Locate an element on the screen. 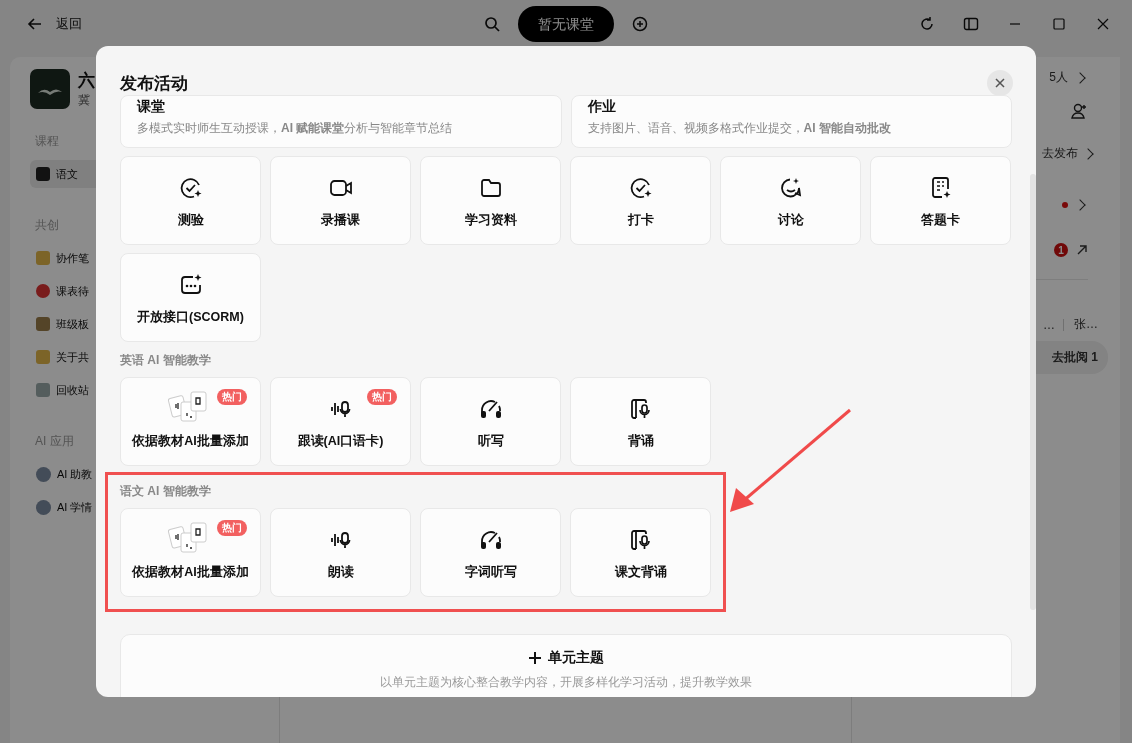 This screenshot has width=1132, height=743. sidebar-item: 课表待 is located at coordinates (64, 291).